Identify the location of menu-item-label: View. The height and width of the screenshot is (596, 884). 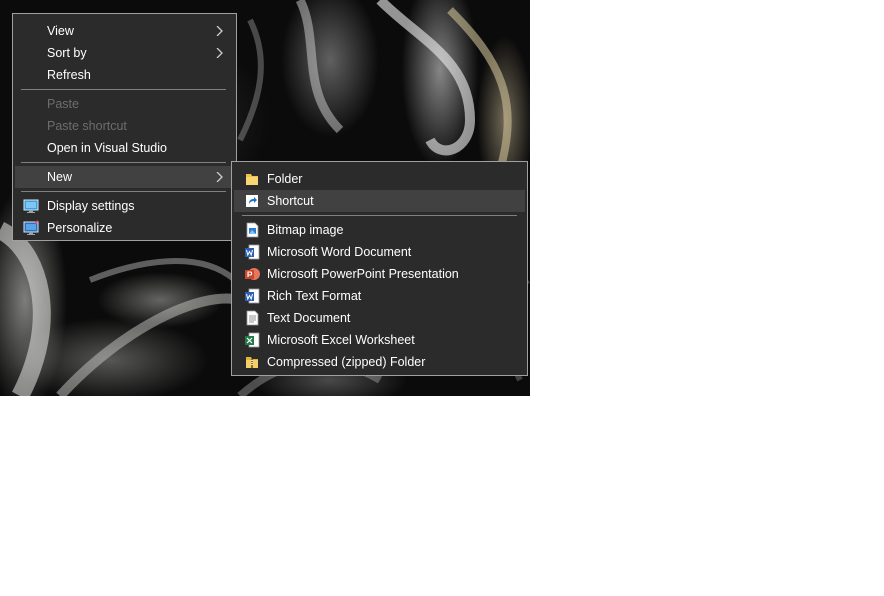
(60, 31).